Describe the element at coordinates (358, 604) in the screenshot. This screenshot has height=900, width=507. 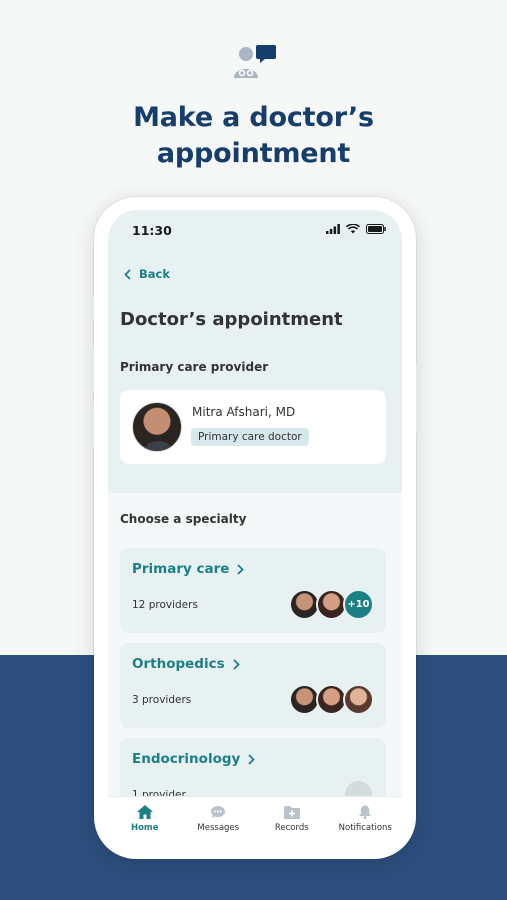
I see `more-providers-badge: +10` at that location.